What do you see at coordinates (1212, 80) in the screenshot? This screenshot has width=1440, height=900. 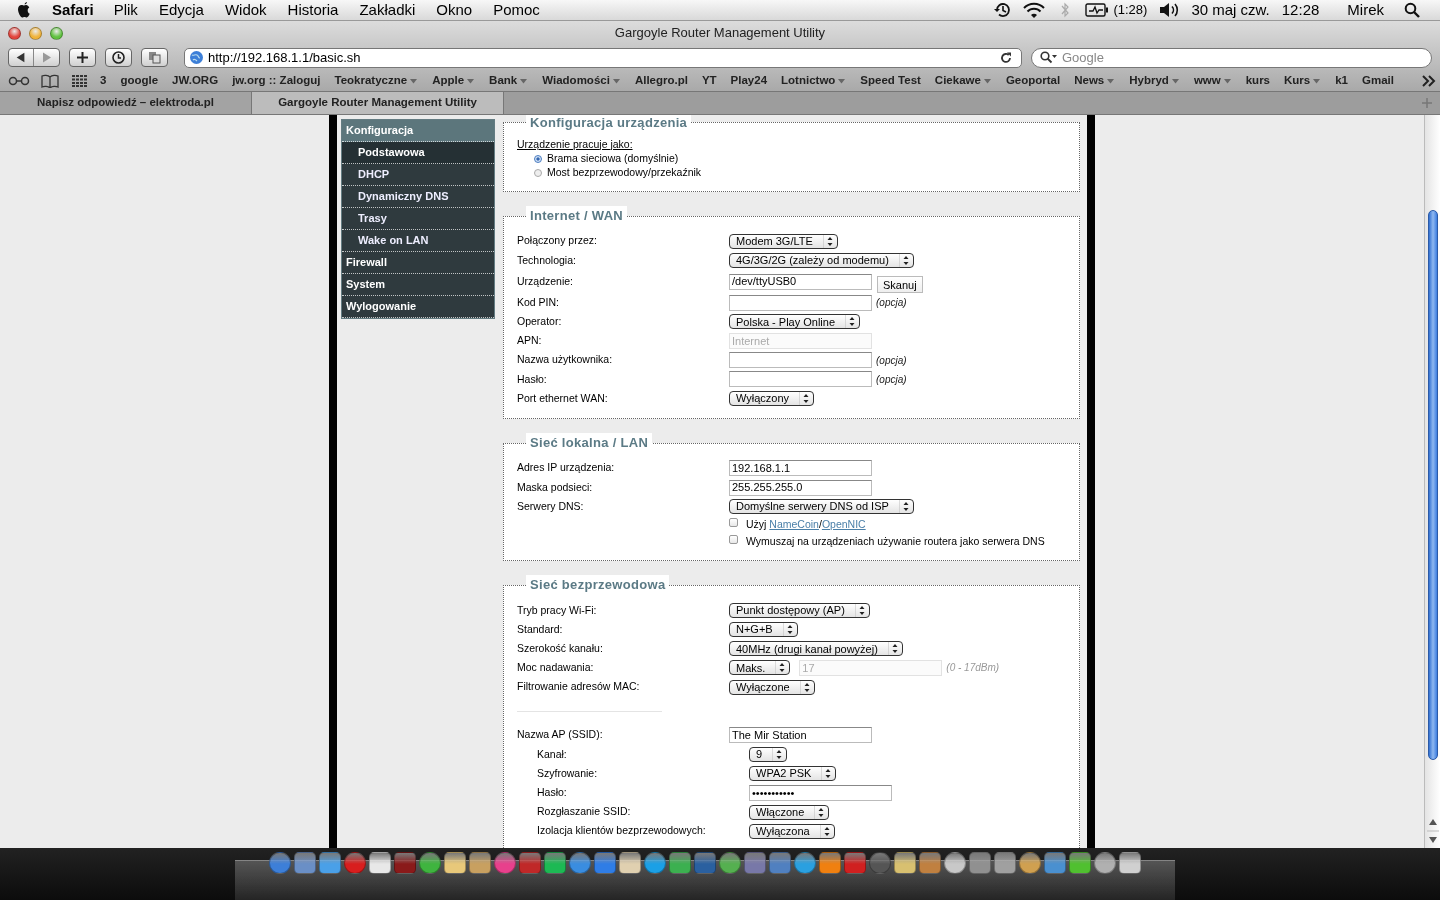 I see `bookmark-item: www` at bounding box center [1212, 80].